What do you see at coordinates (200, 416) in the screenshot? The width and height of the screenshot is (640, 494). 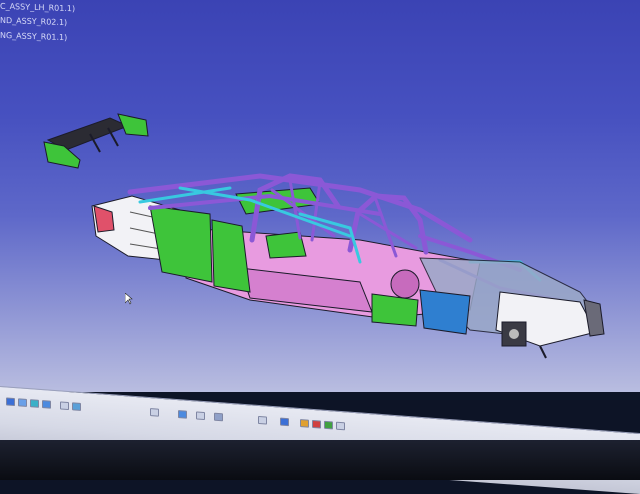 I see `iso-view-icon` at bounding box center [200, 416].